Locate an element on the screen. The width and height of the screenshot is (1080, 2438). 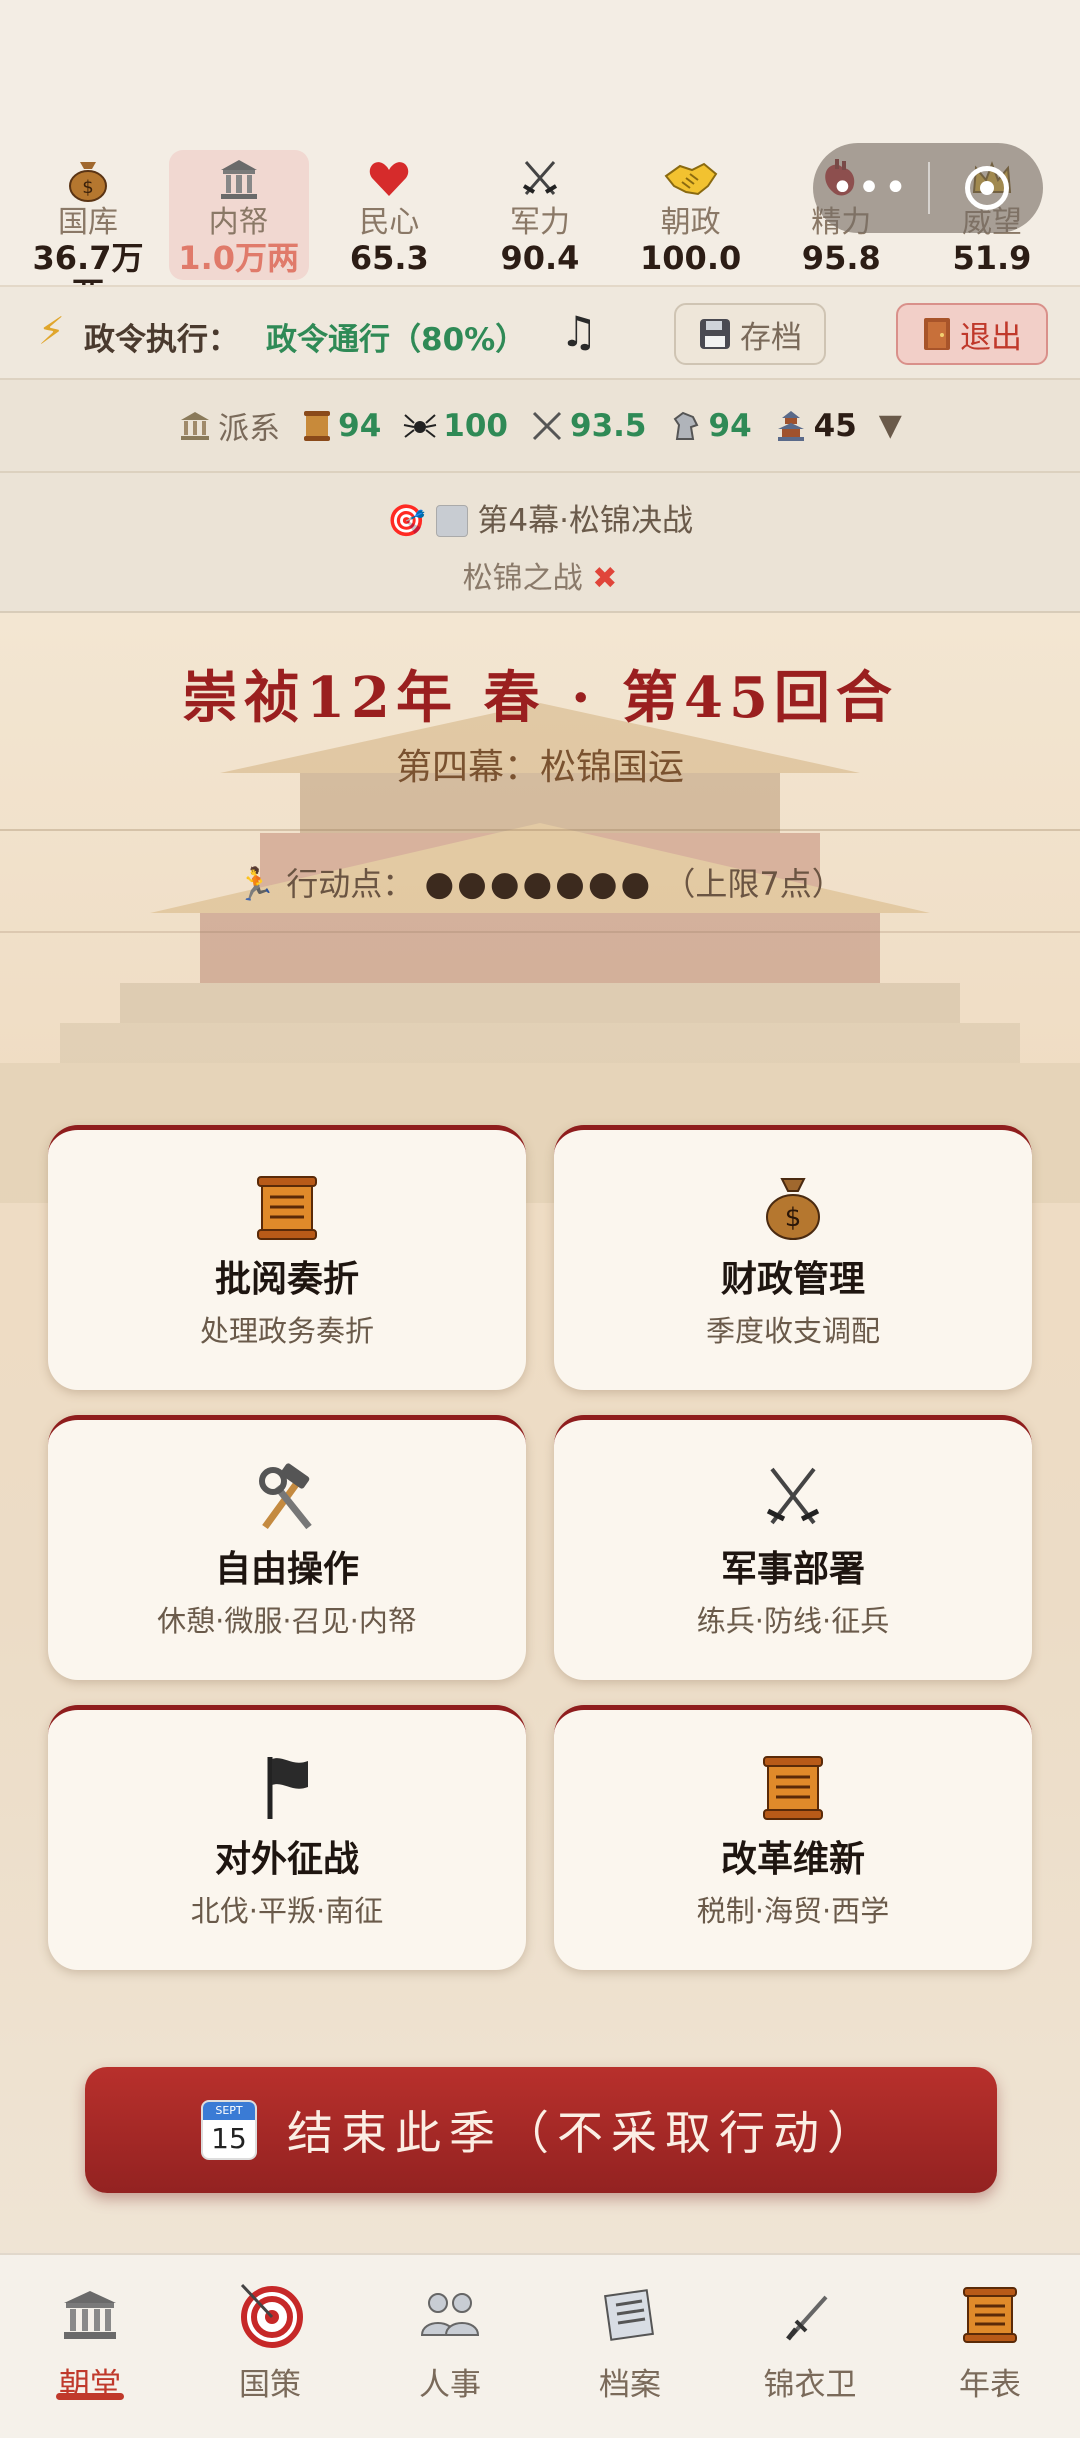
top-status-area: $ 国库 36.7万两 内帑 1.0万两 民心 65.3 军力 90.4 is located at coordinates (540, 156).